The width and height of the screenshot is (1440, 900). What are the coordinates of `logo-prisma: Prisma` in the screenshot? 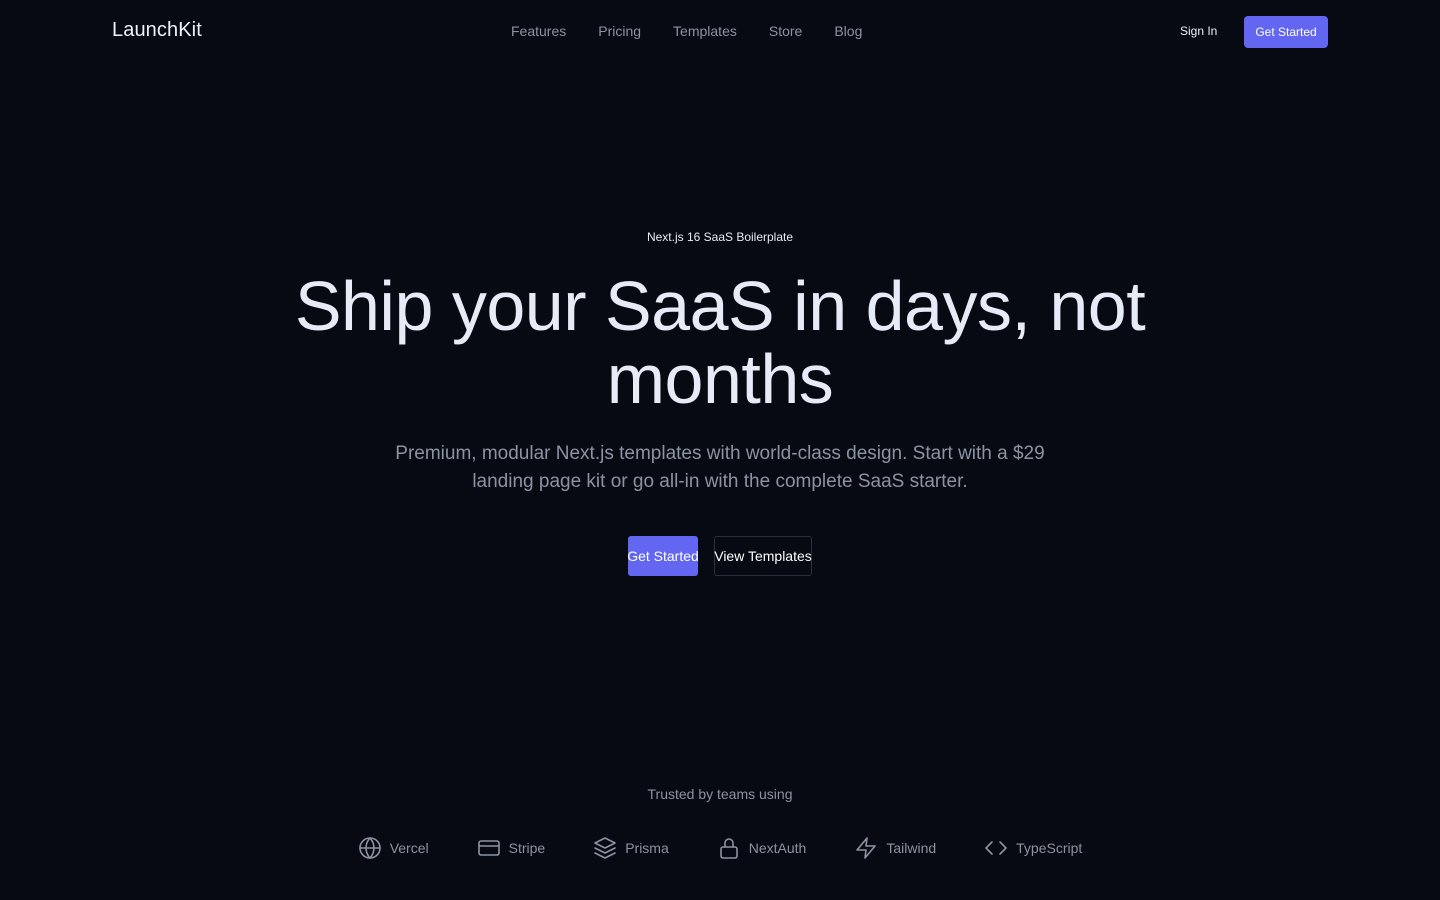 It's located at (631, 848).